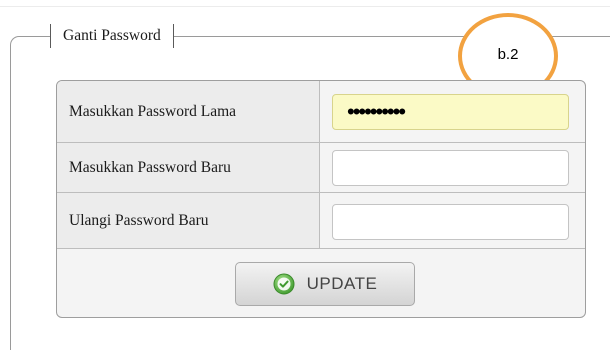 Image resolution: width=610 pixels, height=350 pixels. What do you see at coordinates (188, 167) in the screenshot?
I see `new-password-label: Masukkan Password Baru` at bounding box center [188, 167].